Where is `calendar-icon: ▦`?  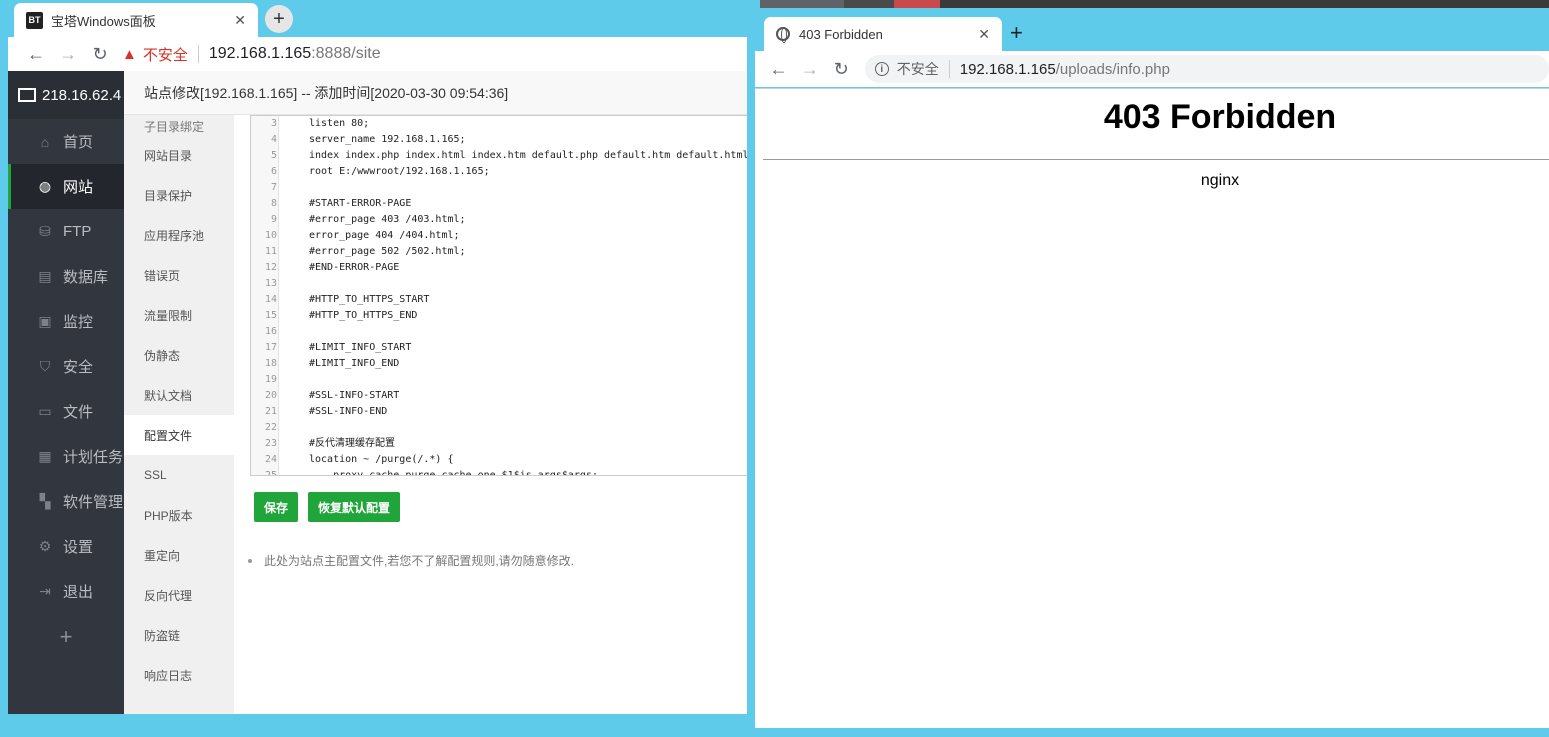 calendar-icon: ▦ is located at coordinates (45, 456).